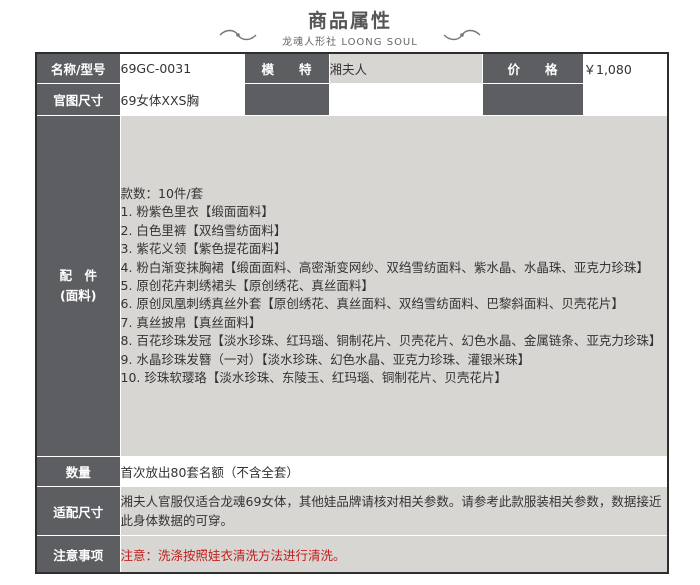 The image size is (700, 585). I want to click on notice-label: 注意事项, so click(78, 554).